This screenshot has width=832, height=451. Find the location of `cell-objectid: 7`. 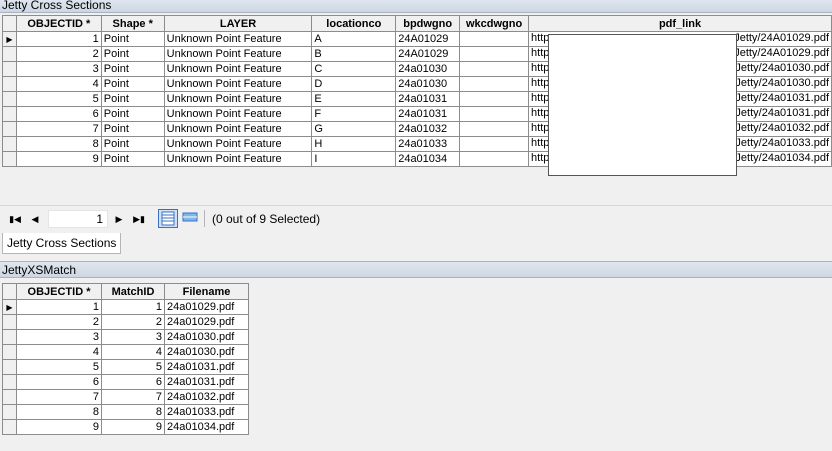

cell-objectid: 7 is located at coordinates (58, 129).